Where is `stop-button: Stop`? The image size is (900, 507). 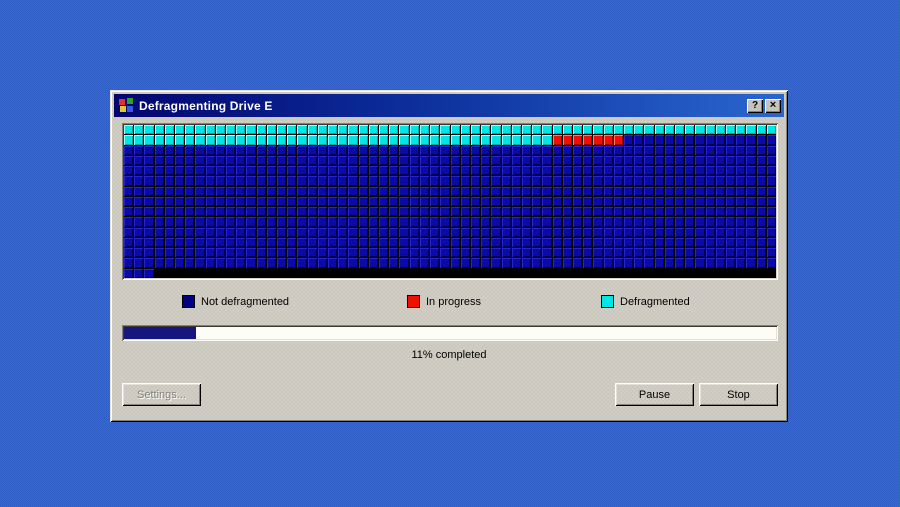 stop-button: Stop is located at coordinates (738, 394).